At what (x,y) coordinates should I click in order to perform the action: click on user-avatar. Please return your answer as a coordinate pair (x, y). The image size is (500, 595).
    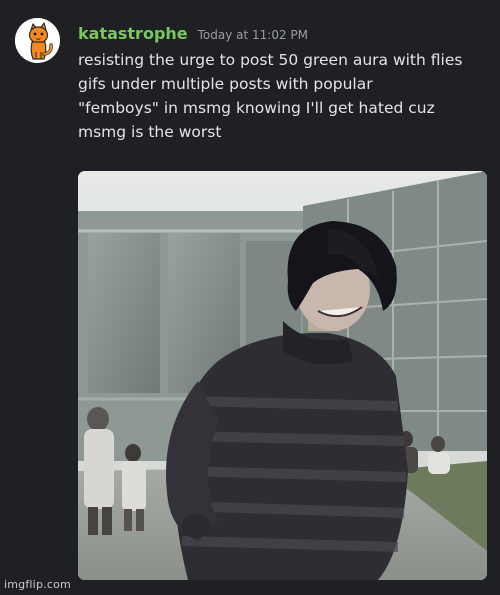
    Looking at the image, I should click on (37, 40).